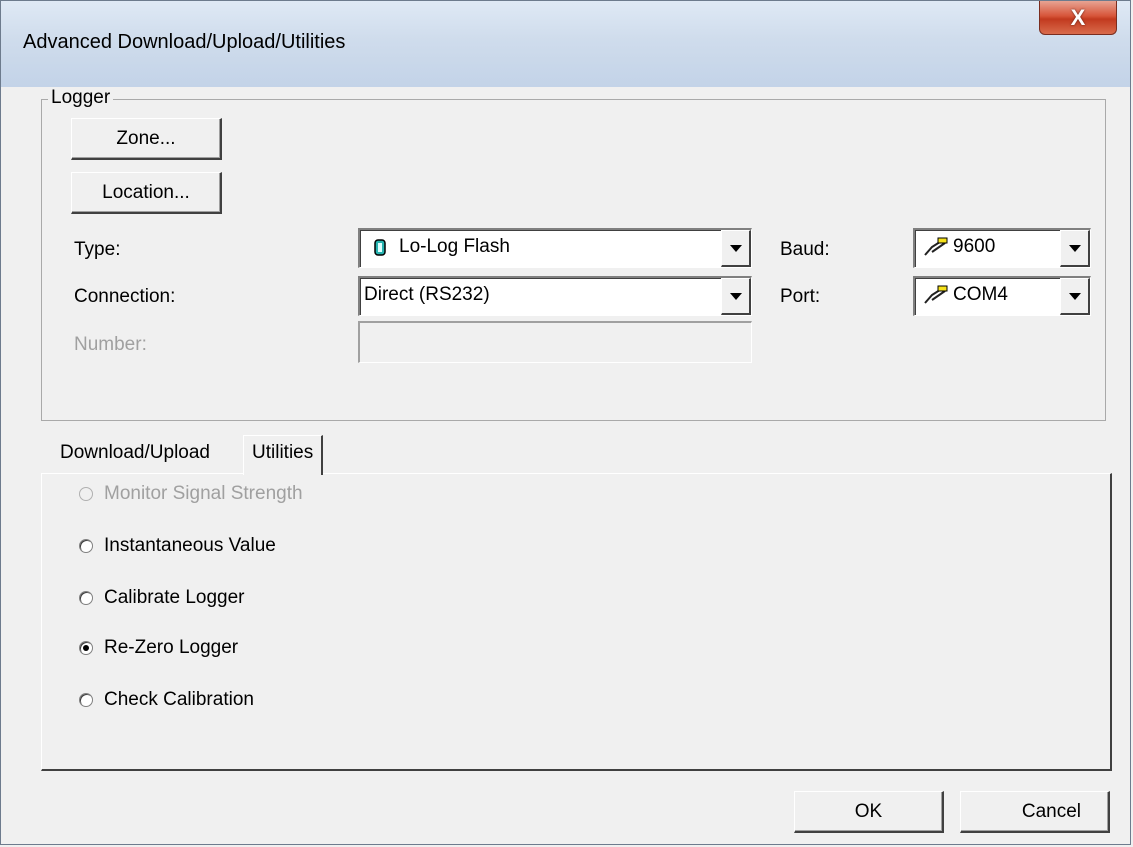  Describe the element at coordinates (110, 344) in the screenshot. I see `number-label: Number:` at that location.